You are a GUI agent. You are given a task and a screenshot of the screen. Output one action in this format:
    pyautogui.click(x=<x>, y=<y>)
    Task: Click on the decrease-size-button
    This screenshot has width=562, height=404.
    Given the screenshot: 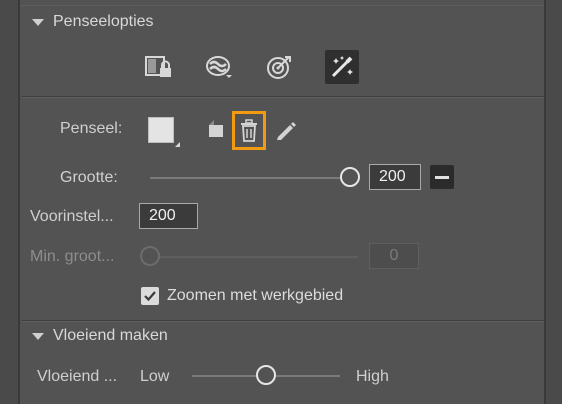 What is the action you would take?
    pyautogui.click(x=442, y=177)
    